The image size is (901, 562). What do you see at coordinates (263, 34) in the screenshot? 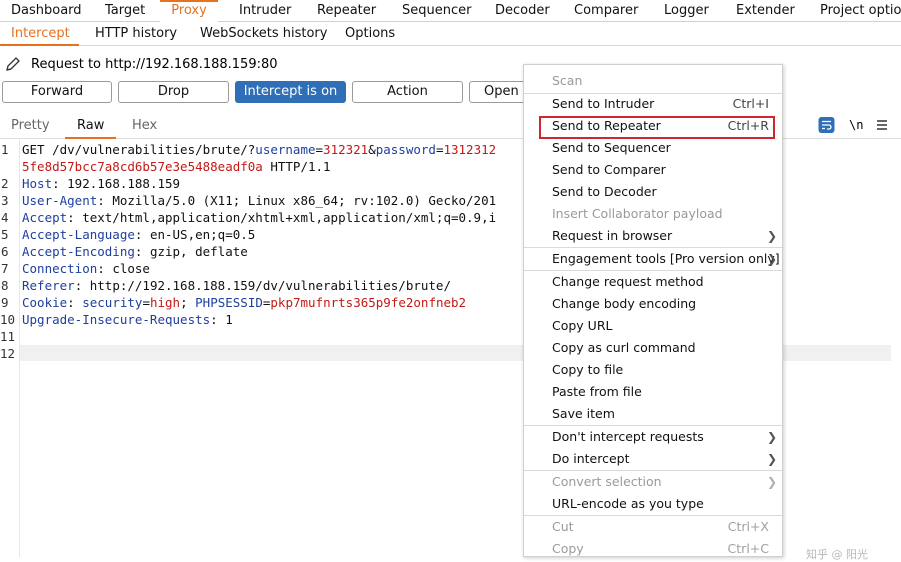
I see `tab-websockets-history: WebSockets history` at bounding box center [263, 34].